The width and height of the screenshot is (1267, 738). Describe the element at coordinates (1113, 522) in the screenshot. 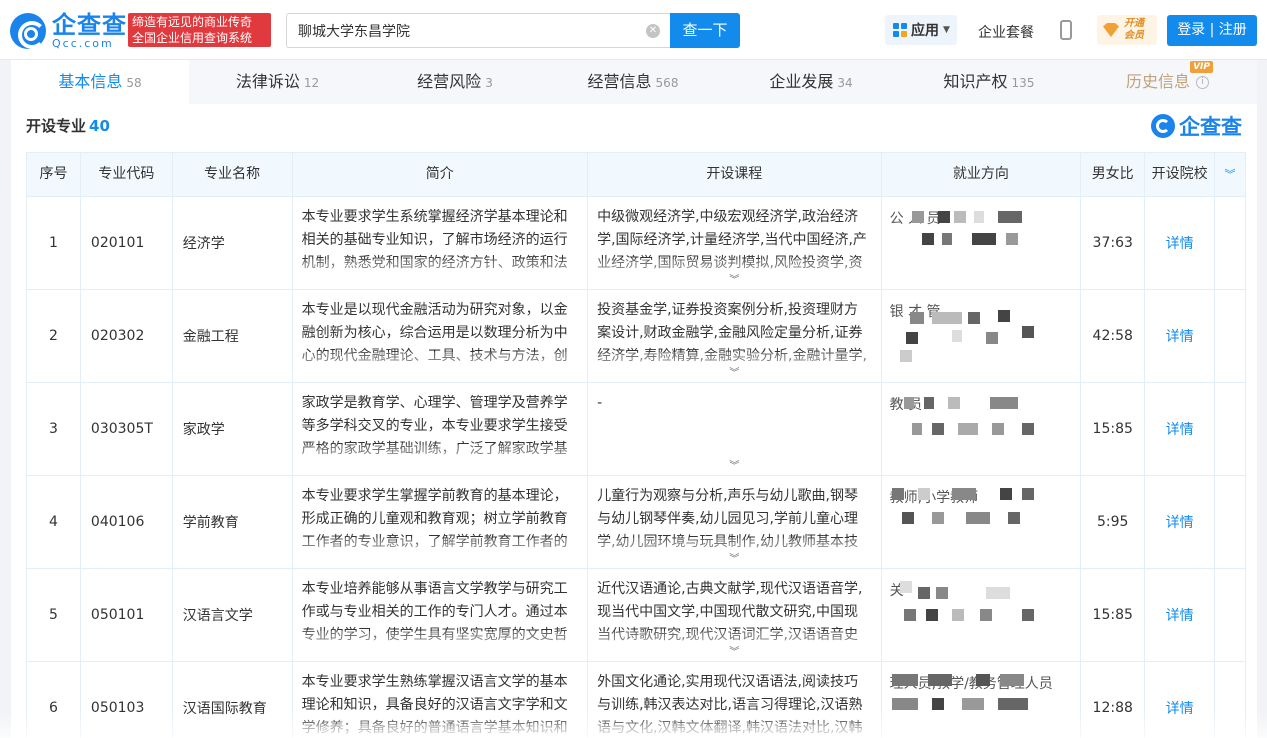

I see `cell-ratio: 5:95` at that location.